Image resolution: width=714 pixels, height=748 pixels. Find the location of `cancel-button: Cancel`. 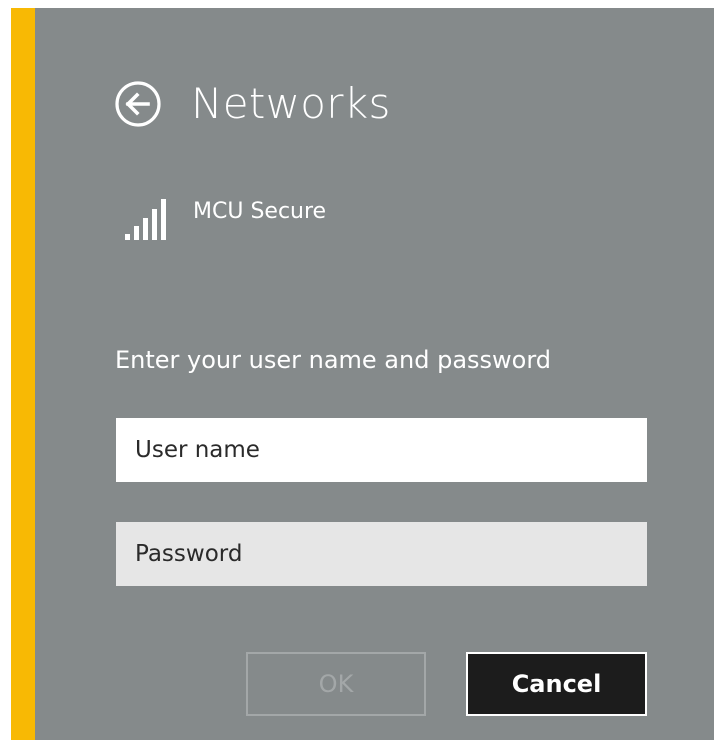

cancel-button: Cancel is located at coordinates (556, 684).